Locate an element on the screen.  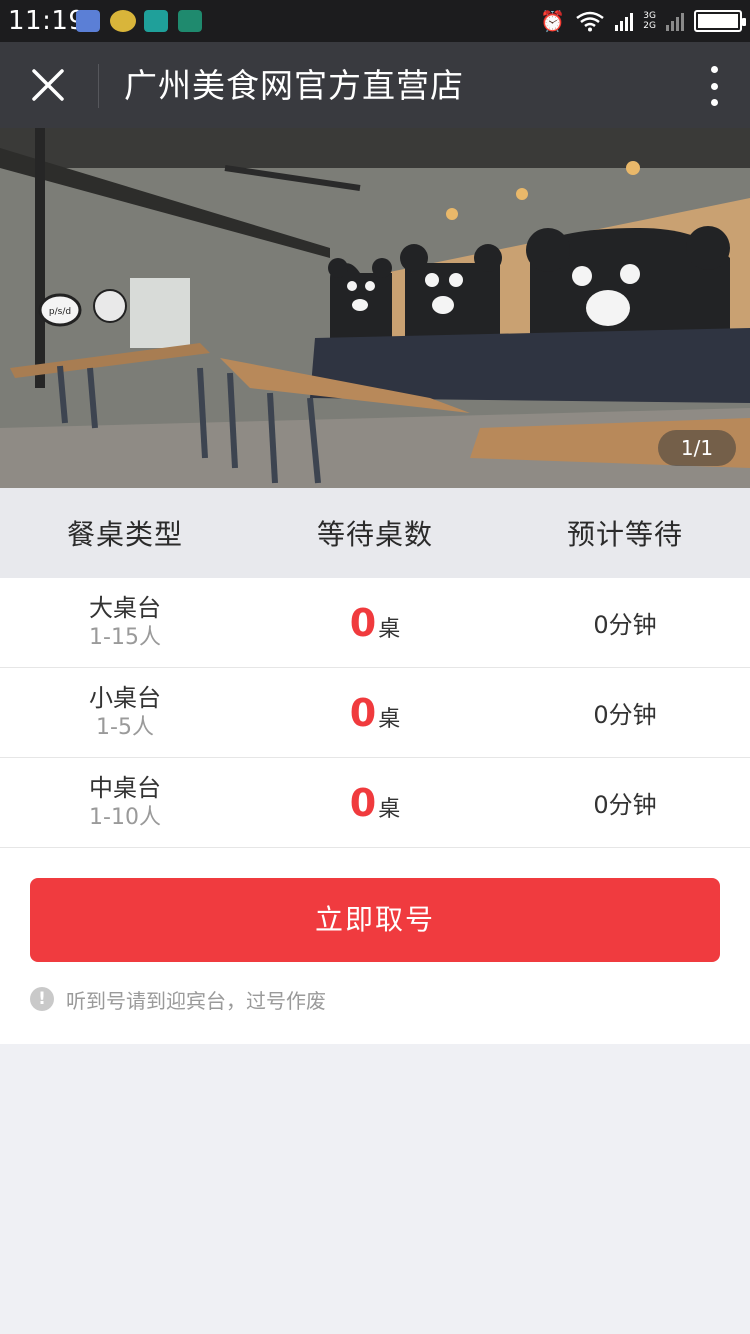
sign-text: p/s/d is located at coordinates (60, 312).